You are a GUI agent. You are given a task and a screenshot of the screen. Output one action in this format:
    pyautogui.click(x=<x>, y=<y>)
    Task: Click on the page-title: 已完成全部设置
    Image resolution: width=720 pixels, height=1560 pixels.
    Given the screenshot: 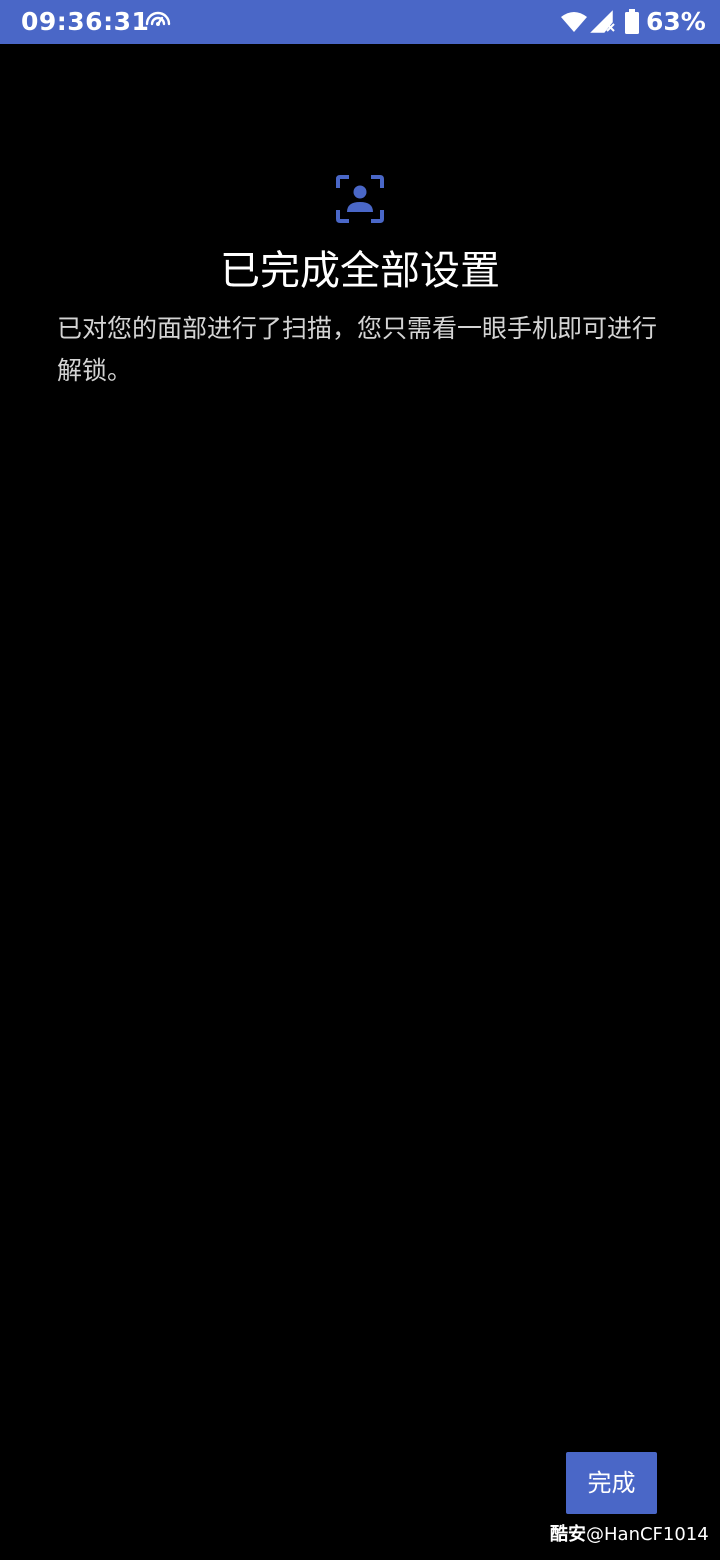 What is the action you would take?
    pyautogui.click(x=360, y=271)
    